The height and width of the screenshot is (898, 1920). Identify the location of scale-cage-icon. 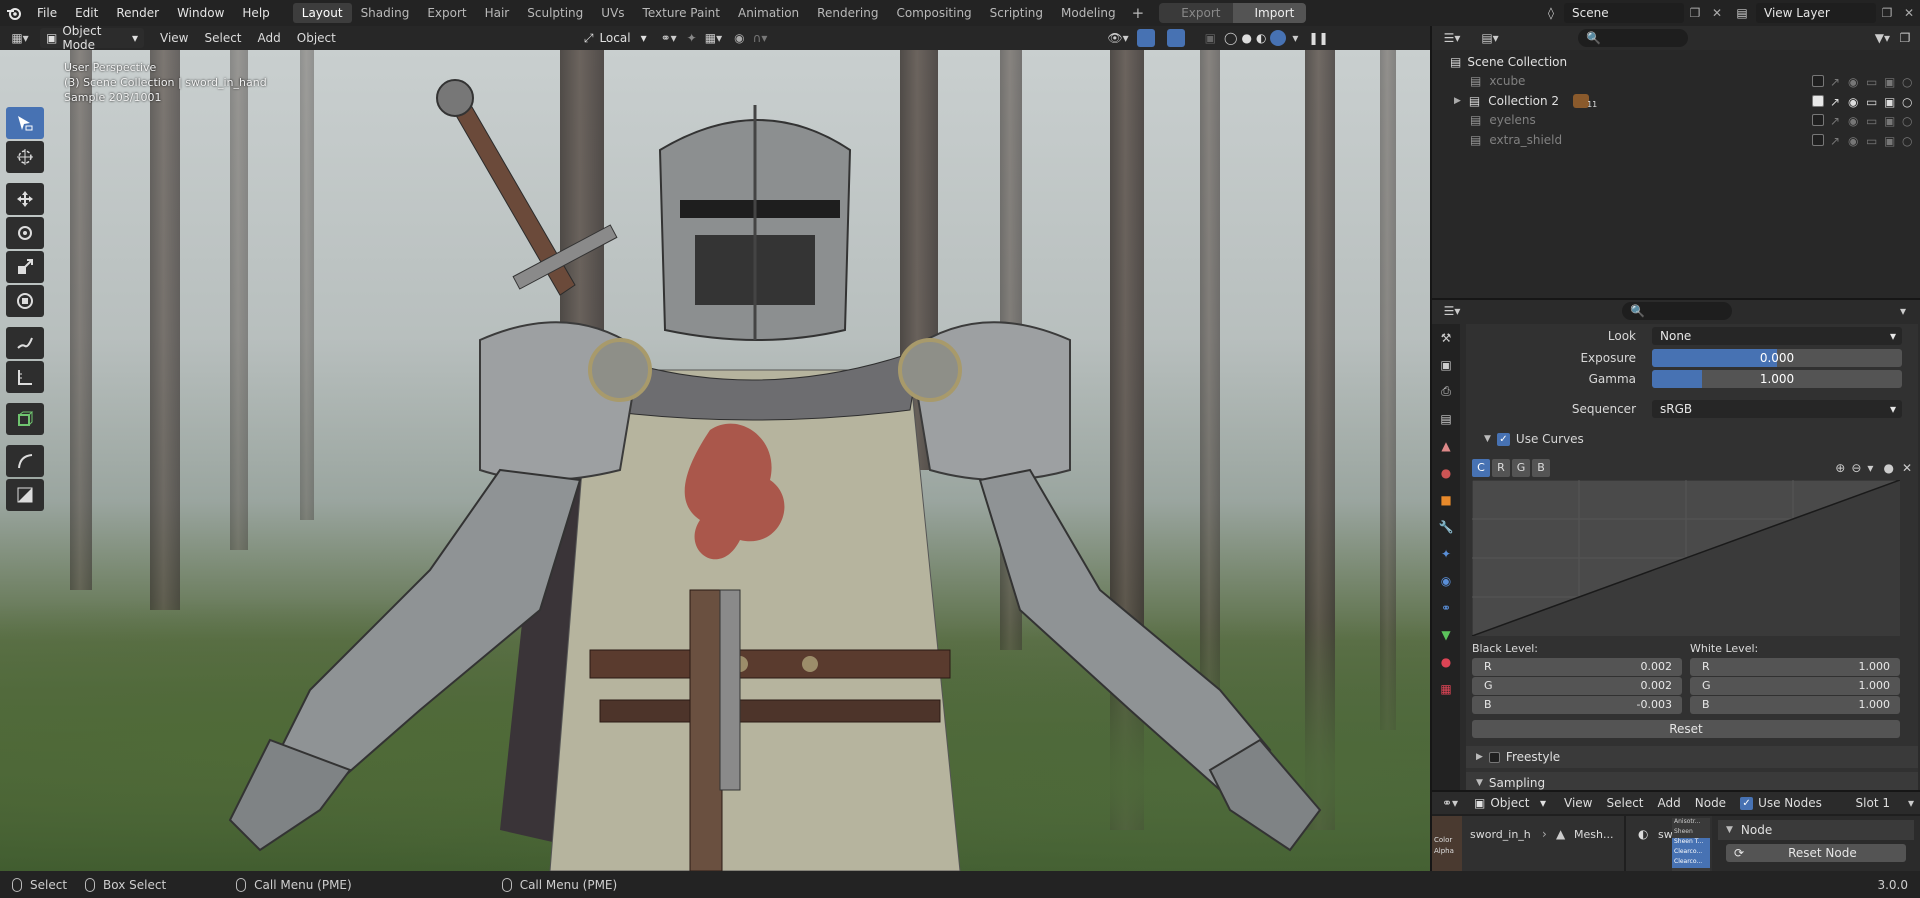
(25, 495).